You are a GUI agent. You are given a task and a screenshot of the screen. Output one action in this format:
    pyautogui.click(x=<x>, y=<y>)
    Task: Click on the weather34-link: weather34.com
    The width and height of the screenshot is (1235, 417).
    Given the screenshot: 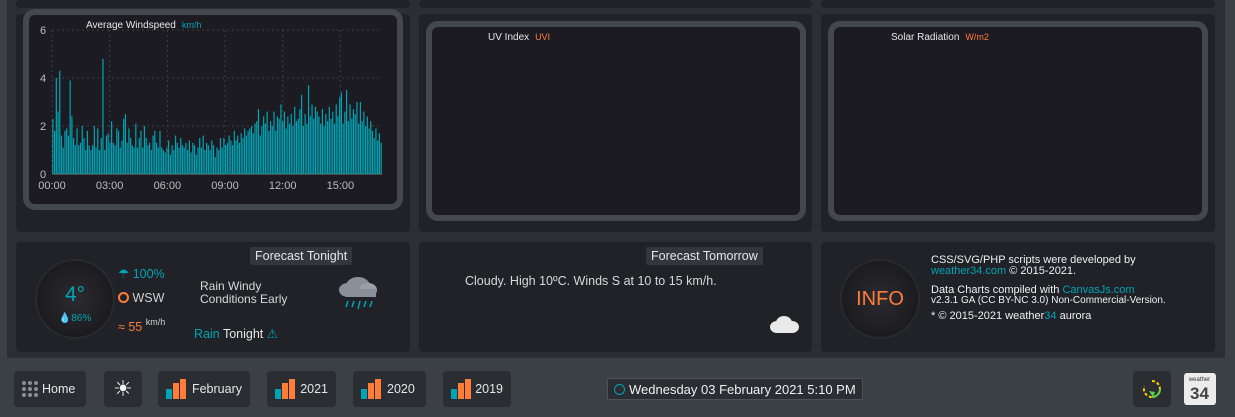 What is the action you would take?
    pyautogui.click(x=968, y=271)
    